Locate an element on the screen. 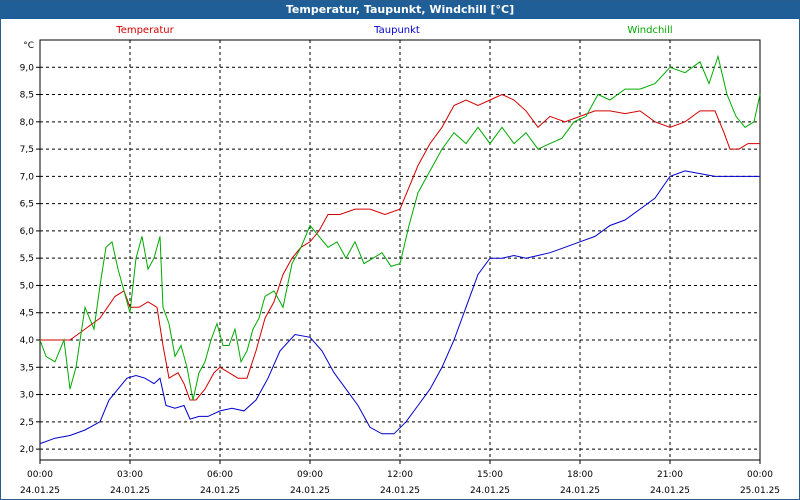 Image resolution: width=800 pixels, height=500 pixels. legend: Temperatur Taupunkt Windchill is located at coordinates (393, 30).